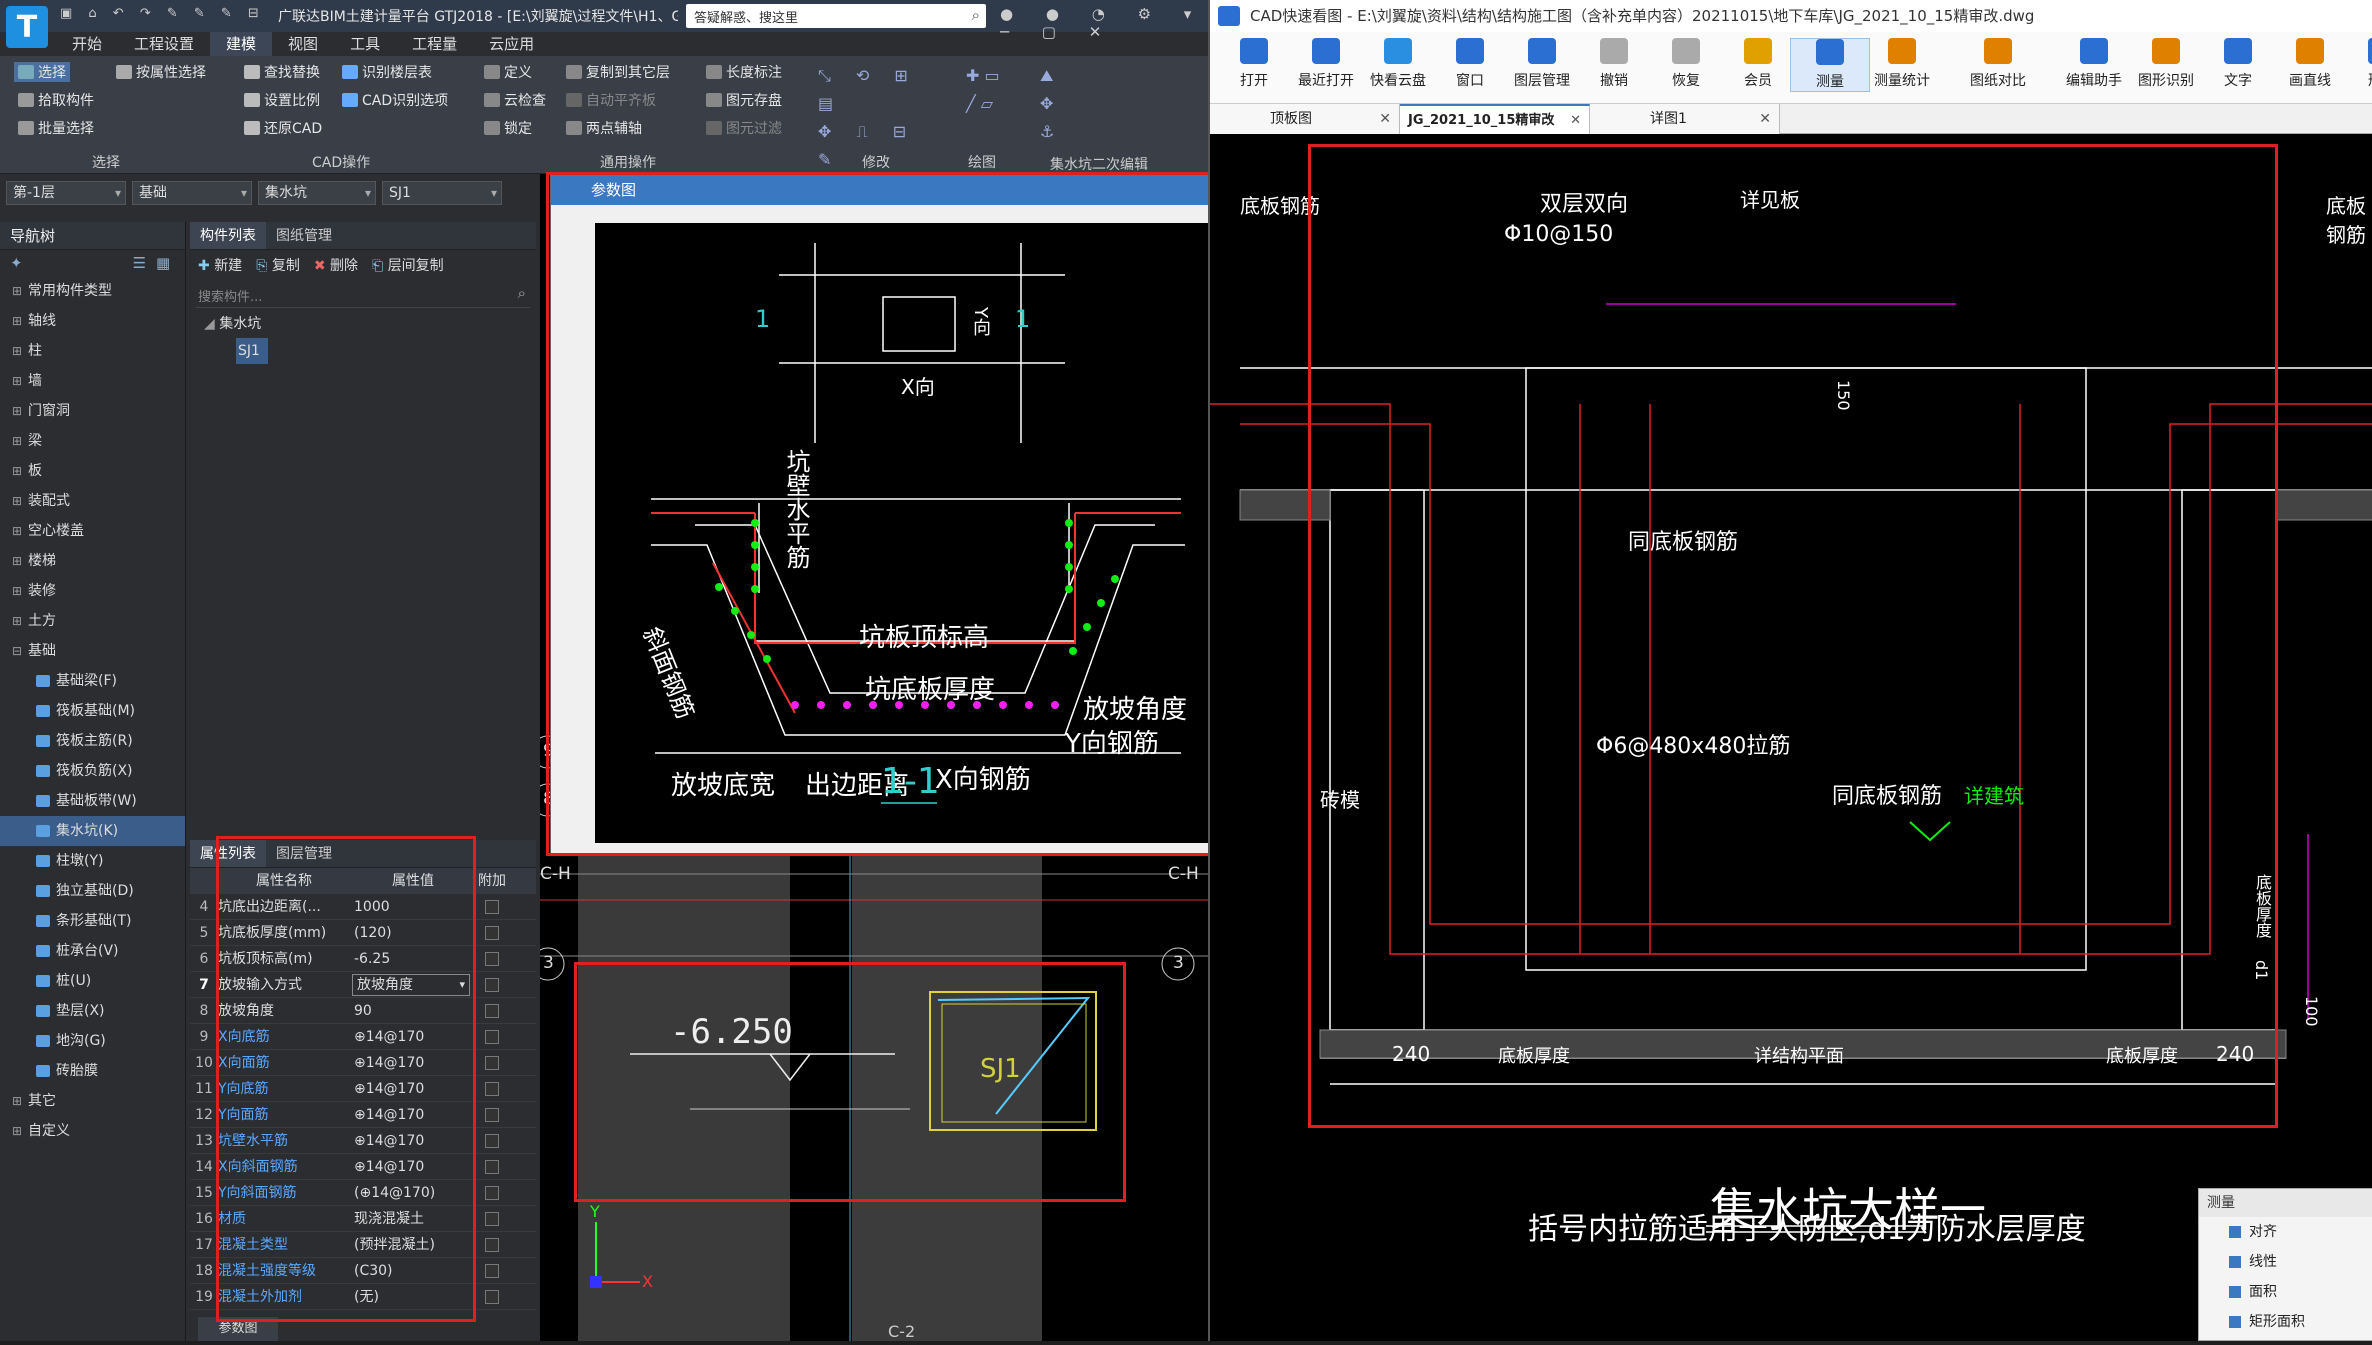  What do you see at coordinates (336, 265) in the screenshot?
I see `delete-button: ✖ 删除` at bounding box center [336, 265].